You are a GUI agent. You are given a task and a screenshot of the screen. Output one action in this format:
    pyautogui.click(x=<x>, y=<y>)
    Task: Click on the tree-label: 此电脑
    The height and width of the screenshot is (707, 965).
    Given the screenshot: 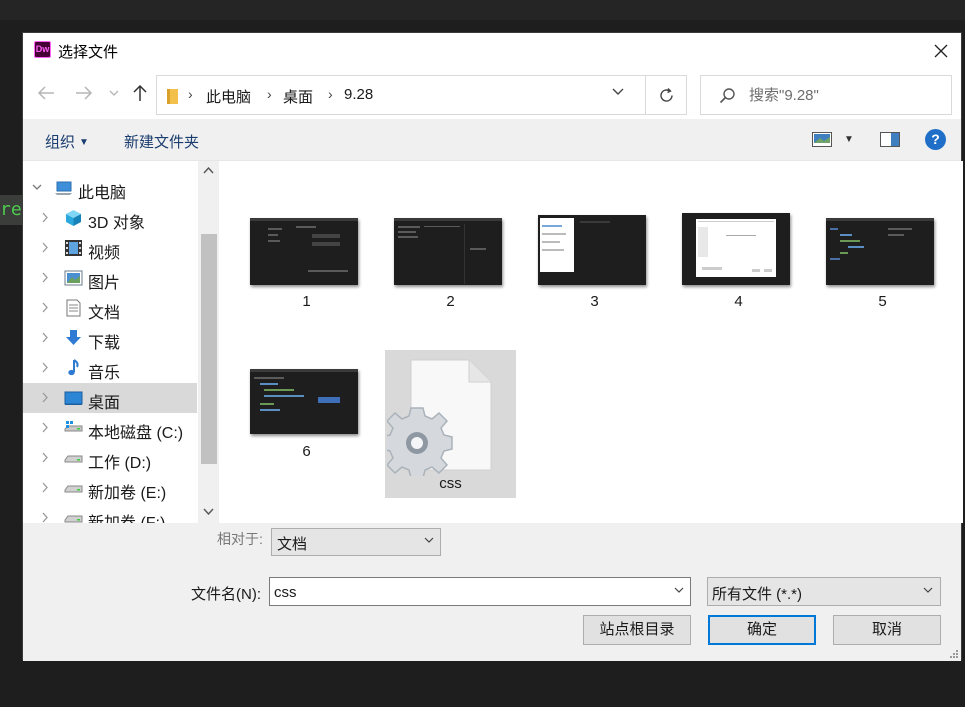 What is the action you would take?
    pyautogui.click(x=102, y=193)
    